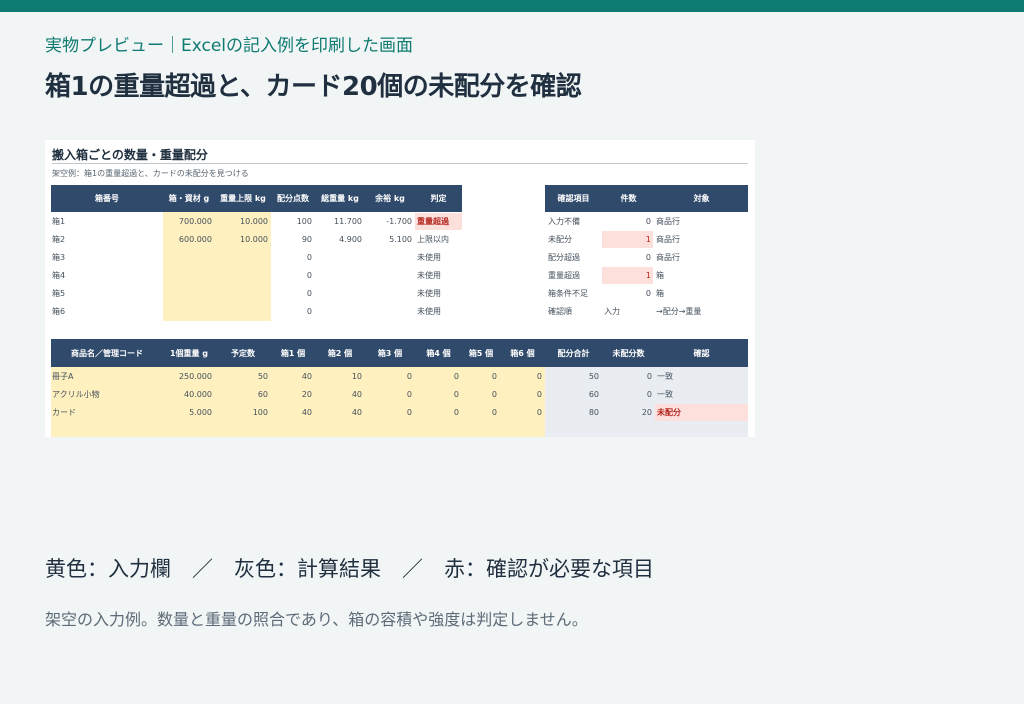 This screenshot has width=1024, height=704. Describe the element at coordinates (612, 311) in the screenshot. I see `check-table-cell: 入力` at that location.